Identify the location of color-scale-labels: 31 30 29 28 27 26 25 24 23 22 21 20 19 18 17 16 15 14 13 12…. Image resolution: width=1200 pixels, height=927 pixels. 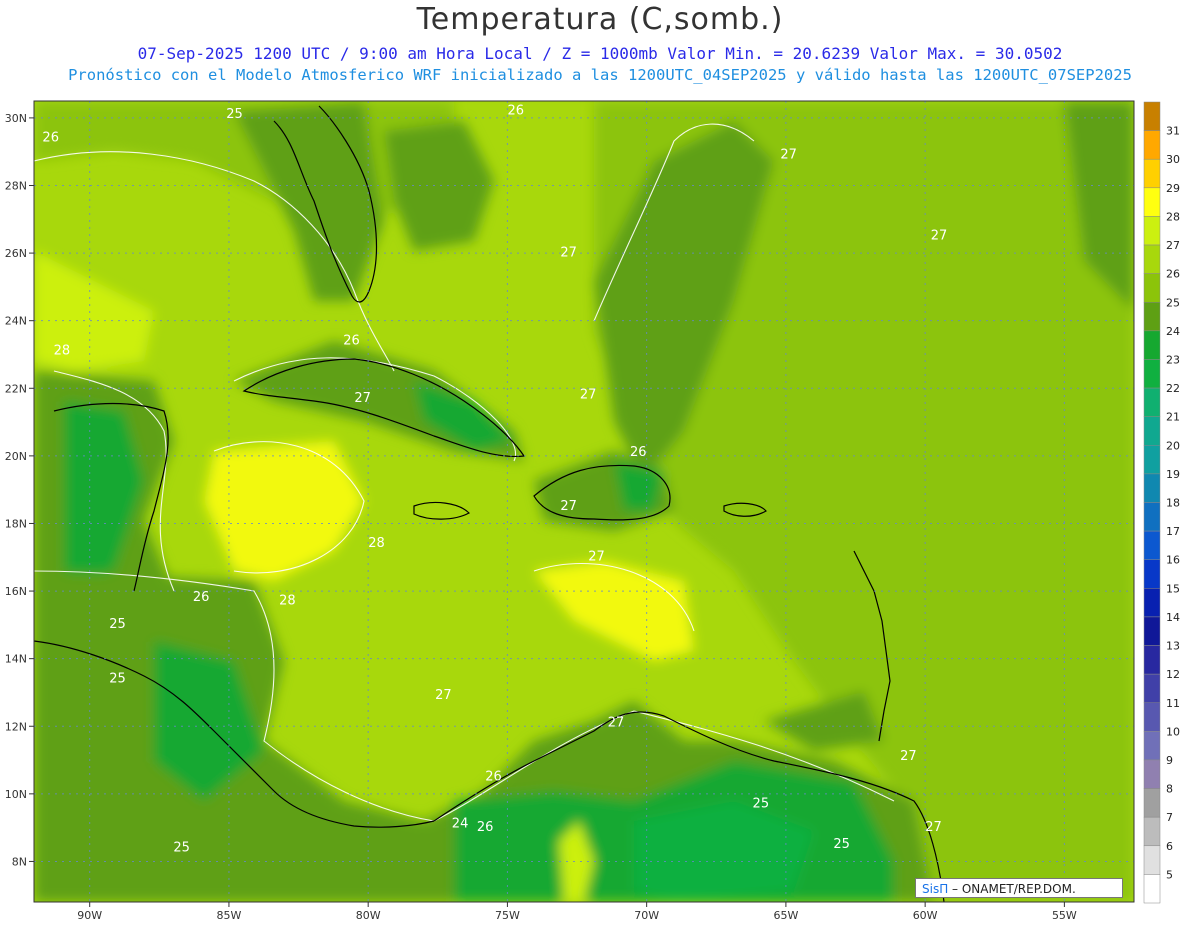
(1173, 503).